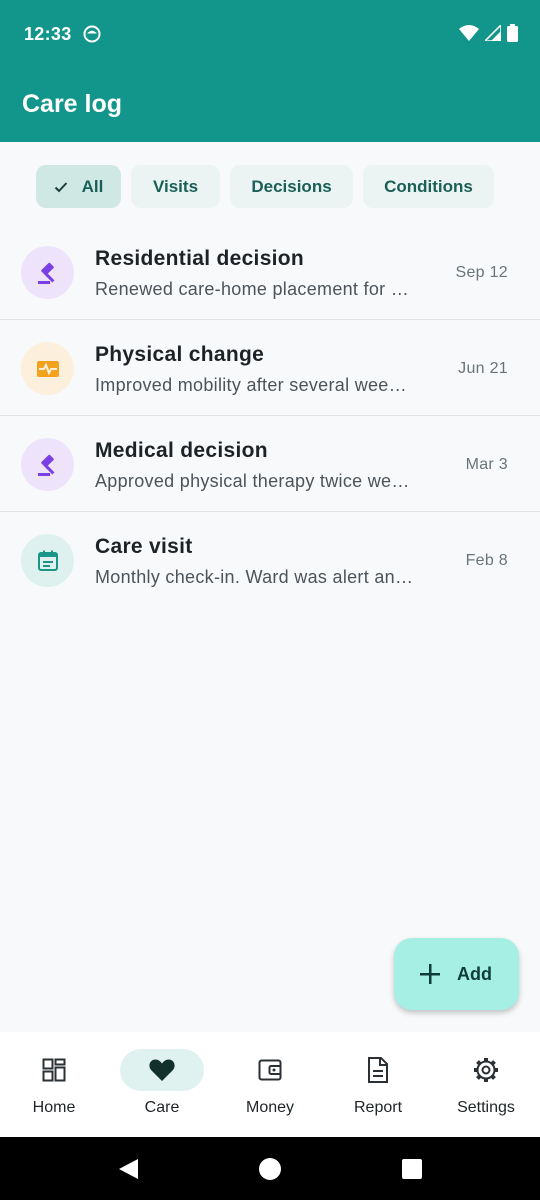 This screenshot has width=540, height=1200. Describe the element at coordinates (128, 1169) in the screenshot. I see `back-icon` at that location.